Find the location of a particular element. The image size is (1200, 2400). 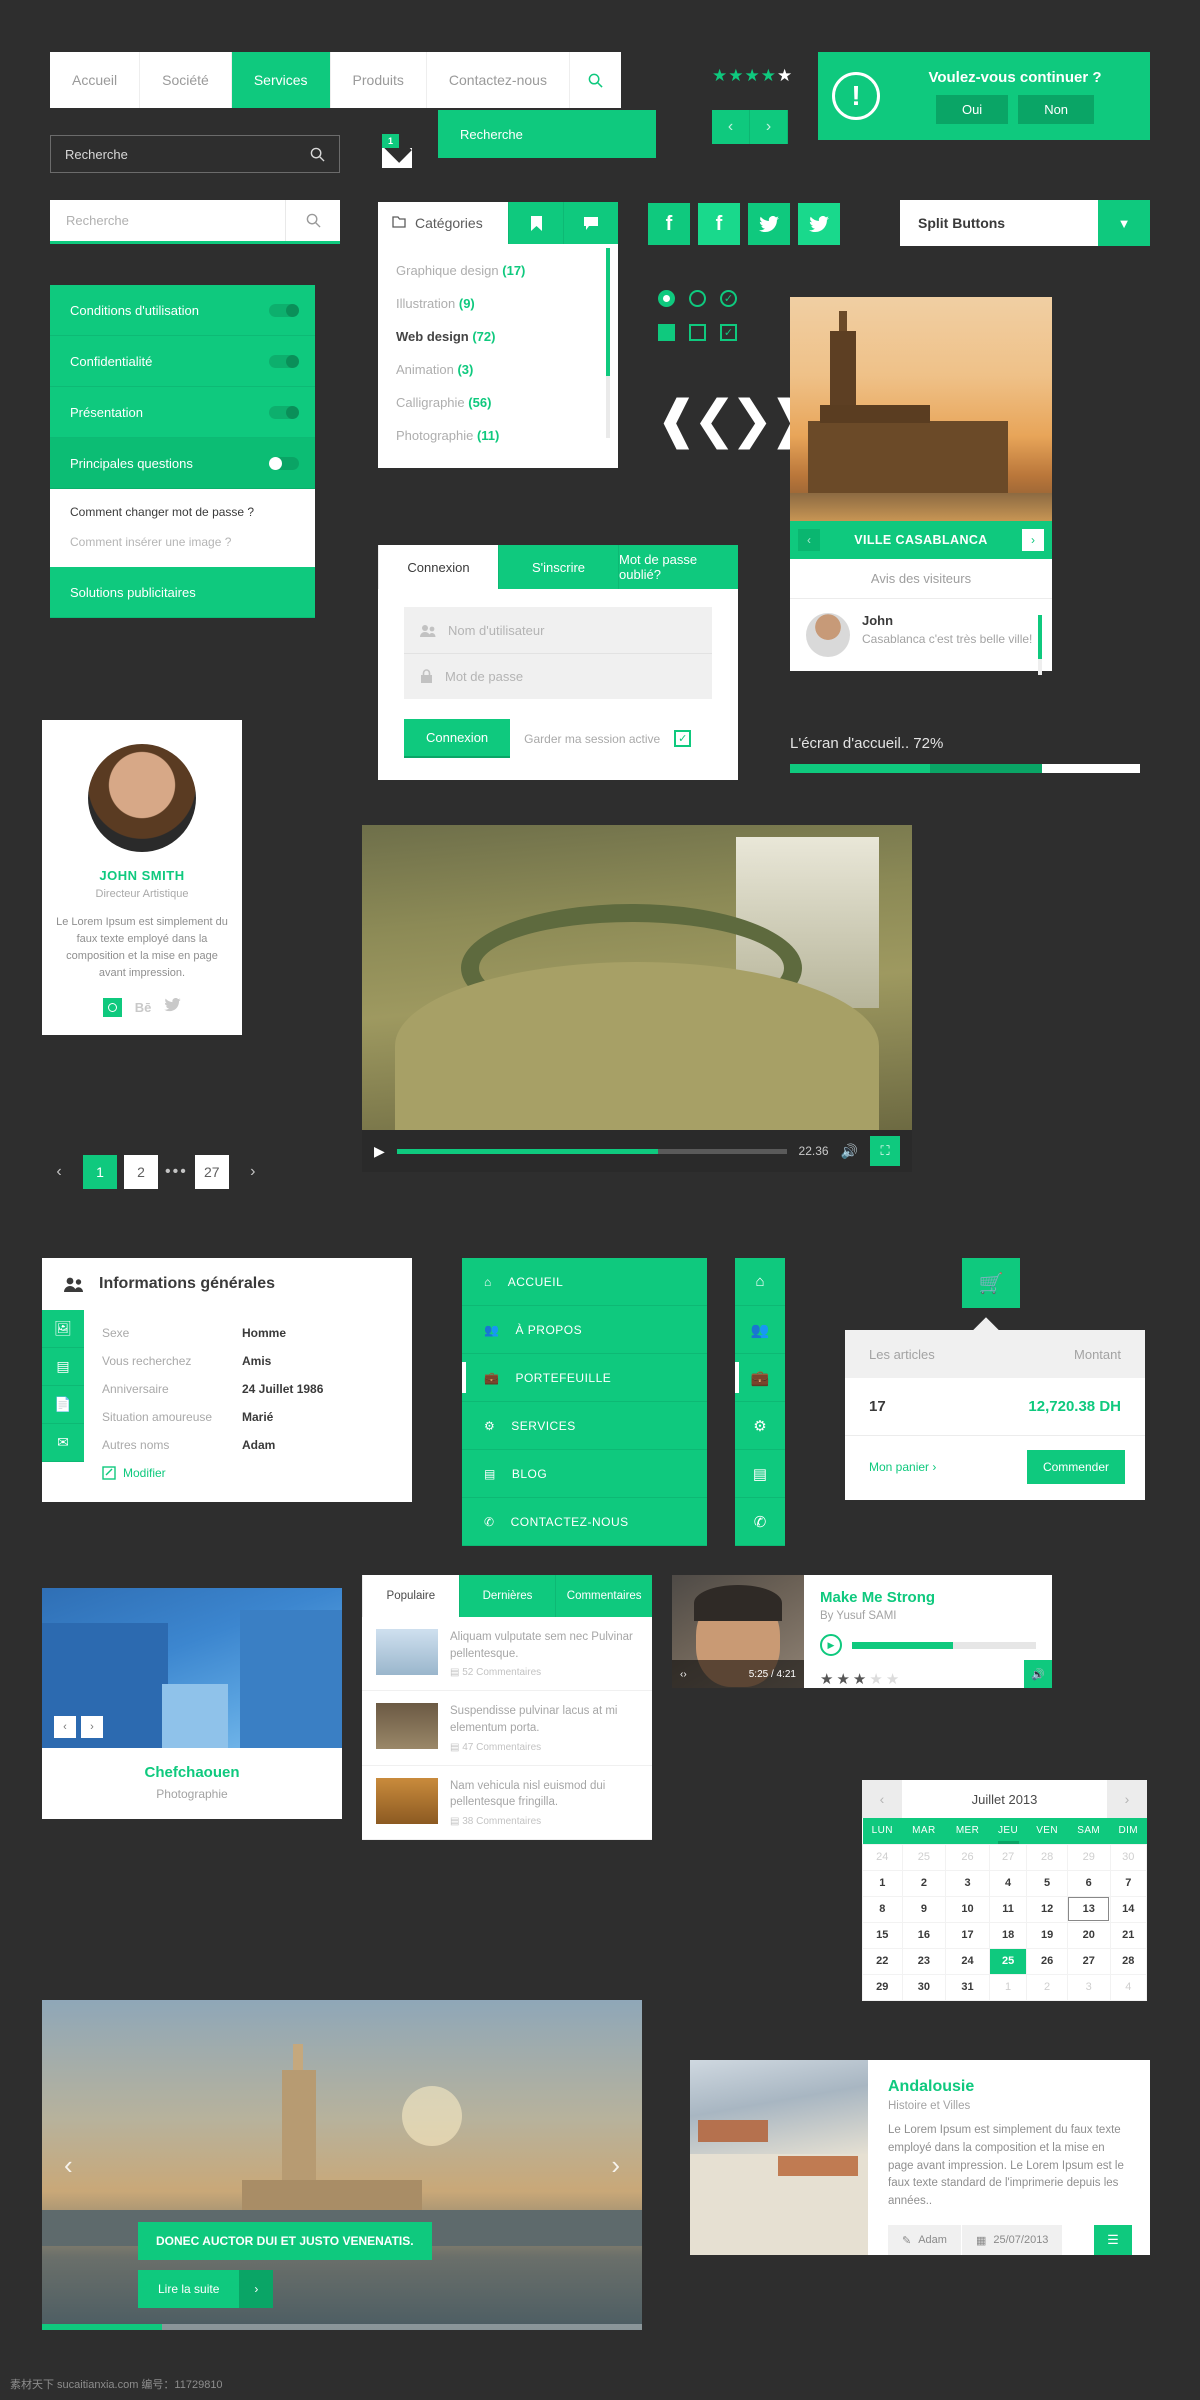

search-input-light: Recherche is located at coordinates (195, 222).